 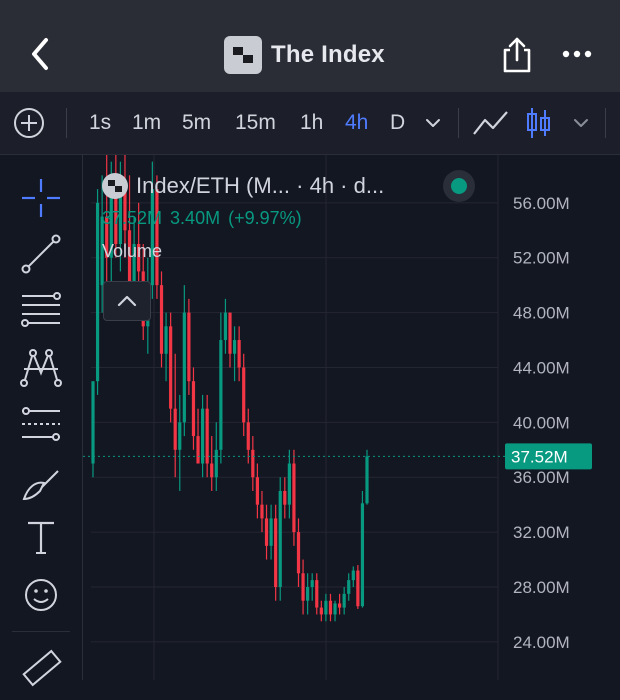 I want to click on more-dots-icon, so click(x=577, y=54).